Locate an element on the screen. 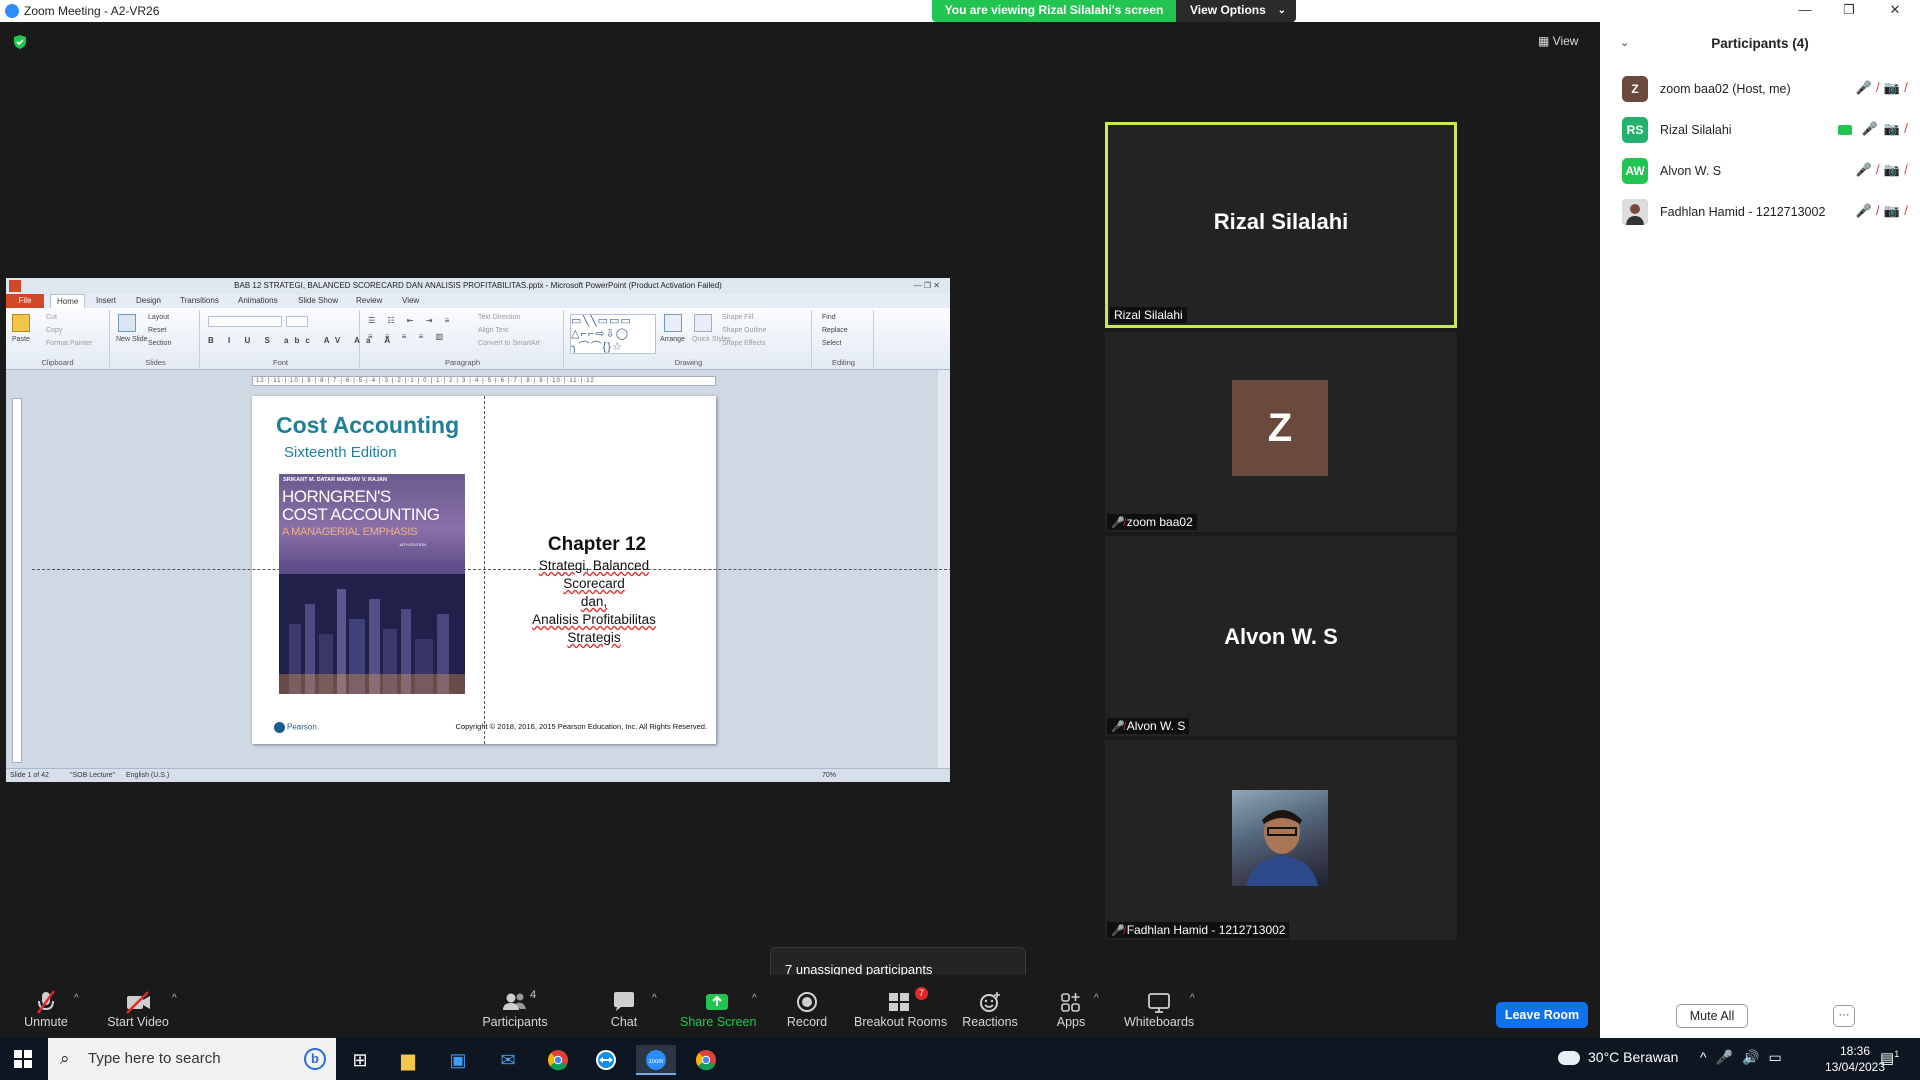  video-tile-active-speaker: Rizal Silalahi Rizal Silalahi is located at coordinates (1281, 225).